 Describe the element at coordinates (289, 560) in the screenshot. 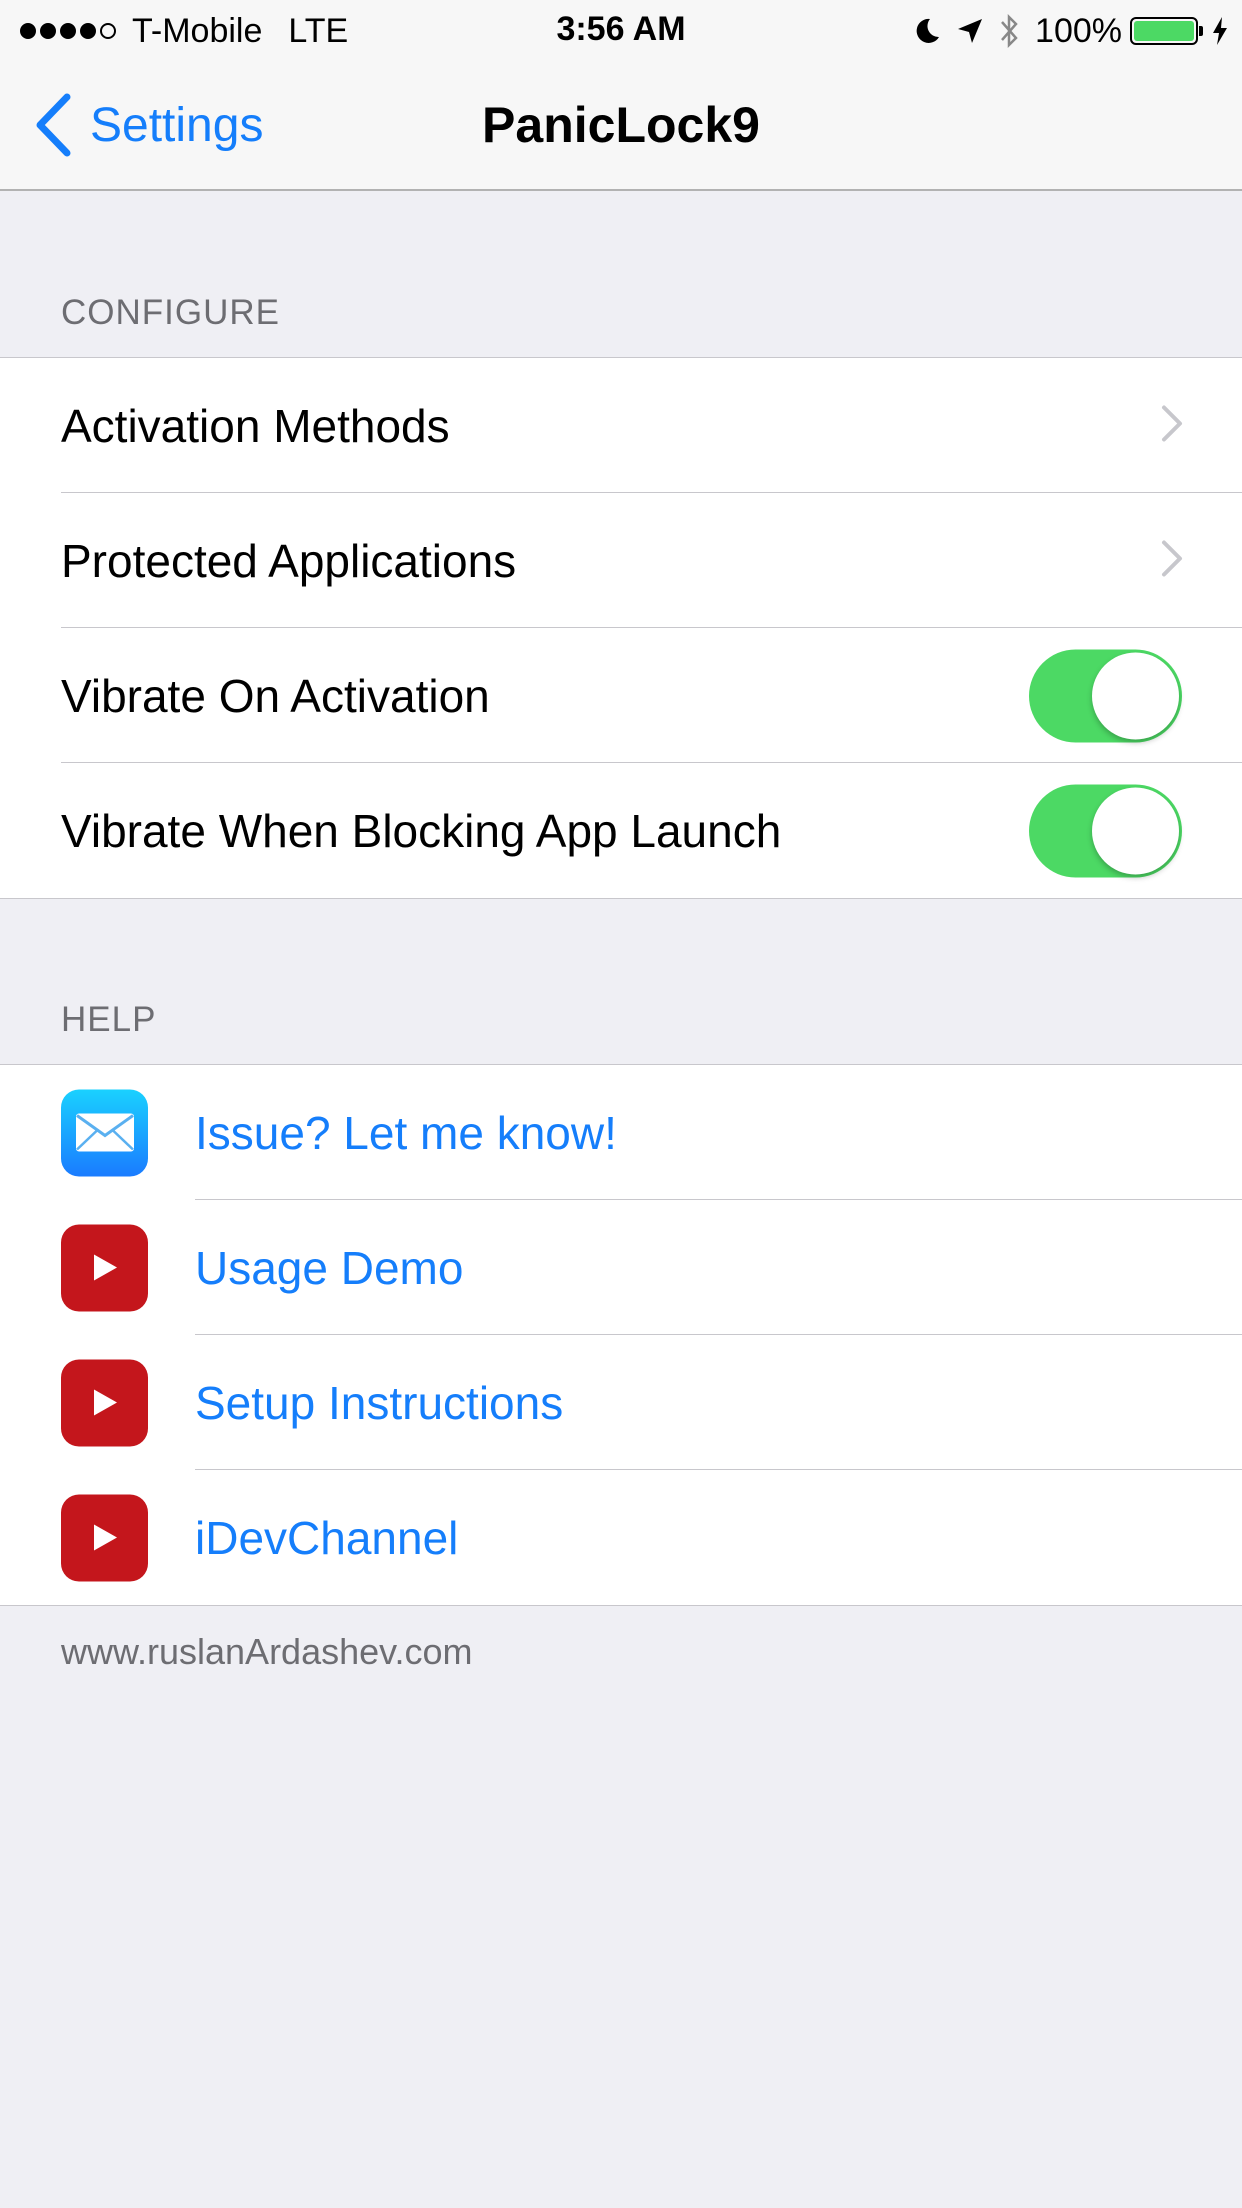

I see `protected-applications-label: Protected Applications` at that location.